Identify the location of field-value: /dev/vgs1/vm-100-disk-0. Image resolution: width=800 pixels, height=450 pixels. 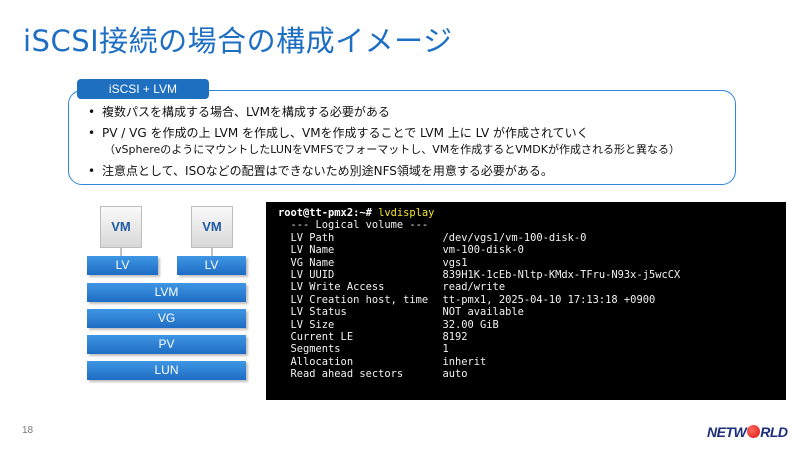
(514, 237).